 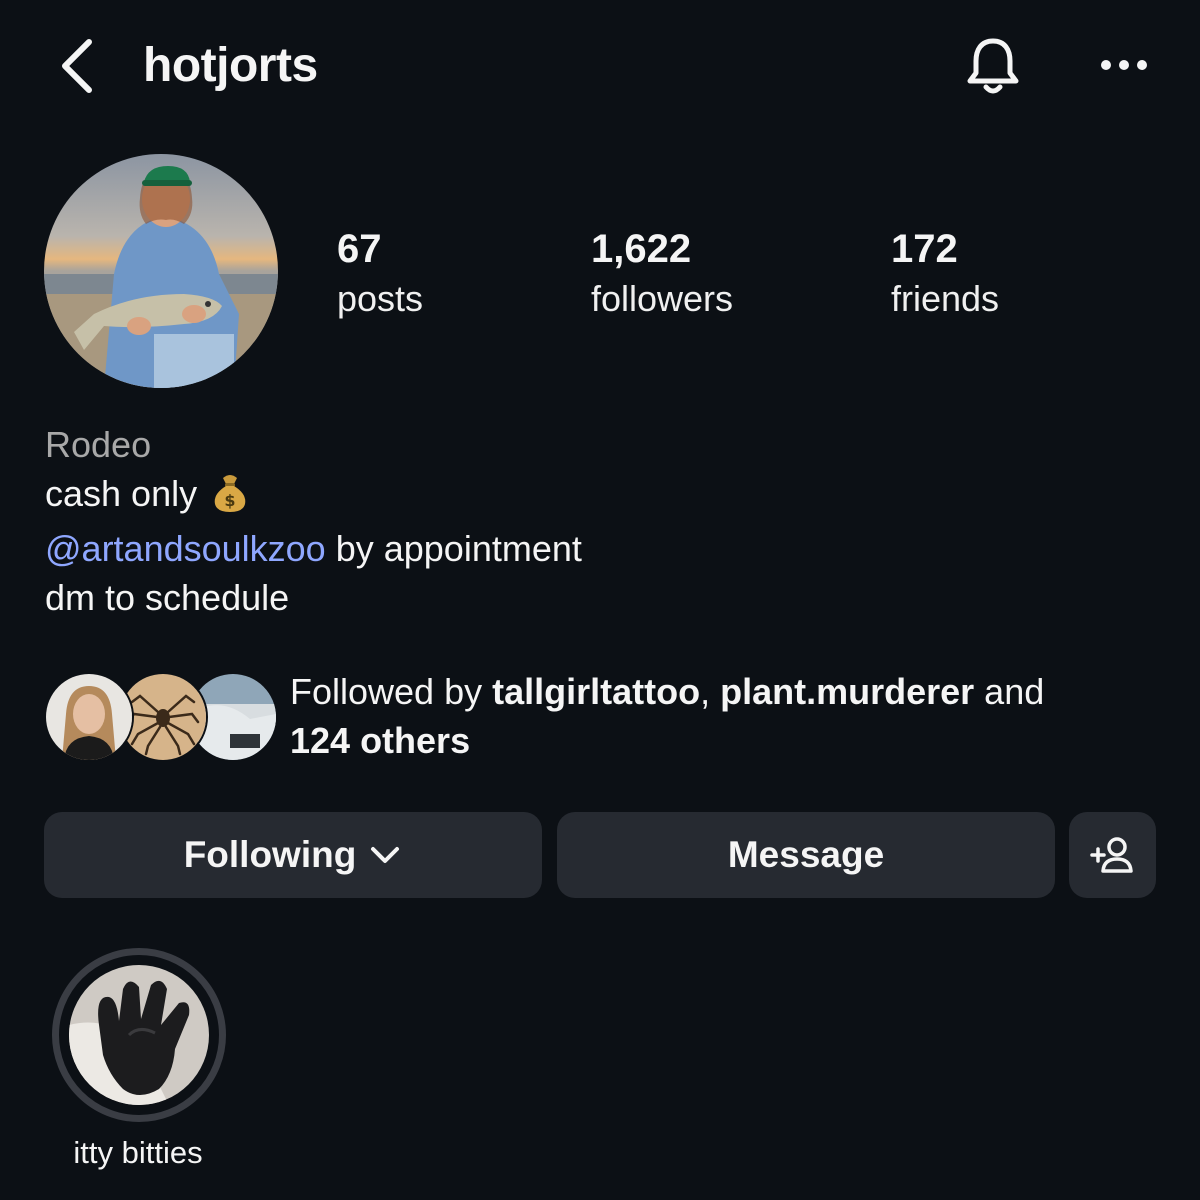 I want to click on story-highlight, so click(x=139, y=1035).